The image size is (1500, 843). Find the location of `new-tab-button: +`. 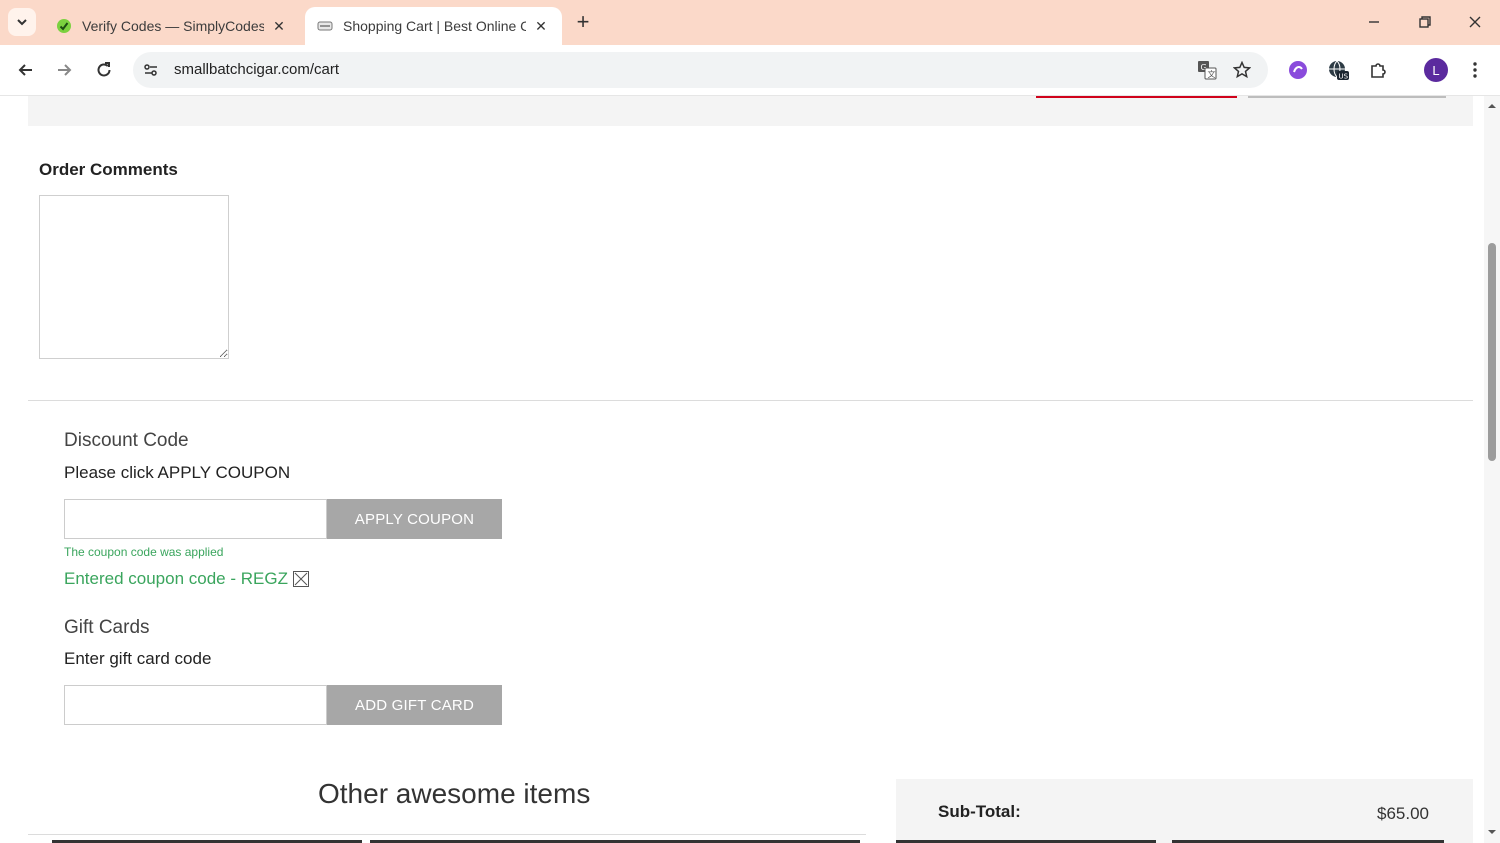

new-tab-button: + is located at coordinates (583, 23).